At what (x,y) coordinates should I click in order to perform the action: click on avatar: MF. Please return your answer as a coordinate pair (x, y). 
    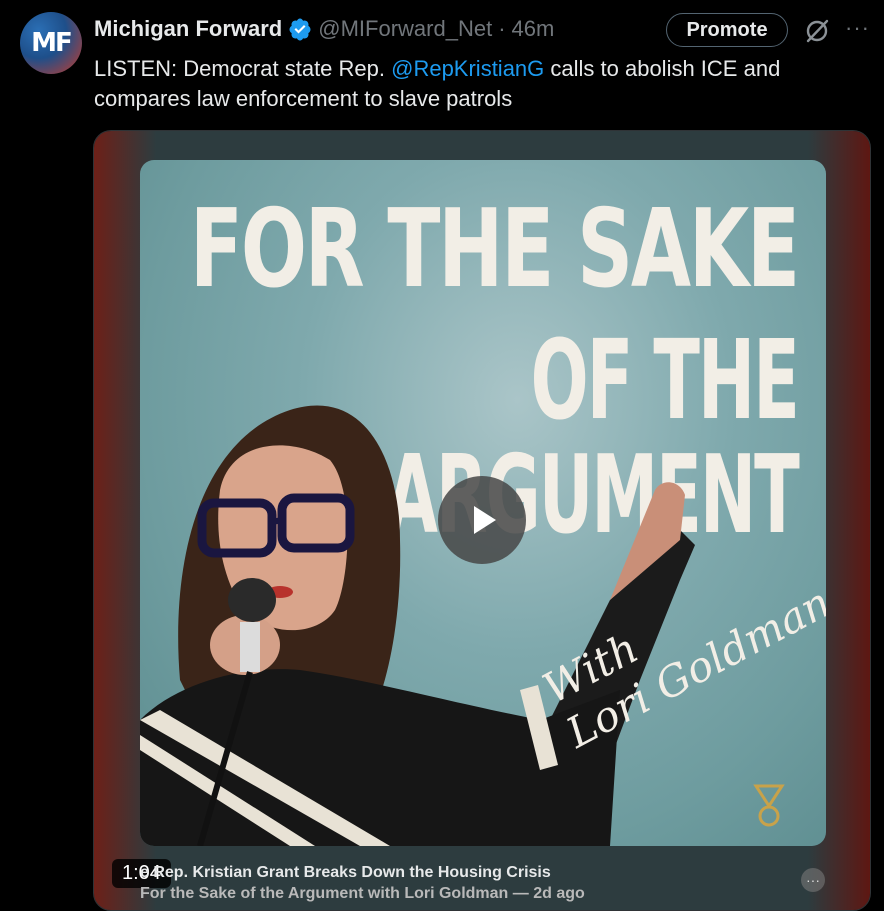
    Looking at the image, I should click on (51, 43).